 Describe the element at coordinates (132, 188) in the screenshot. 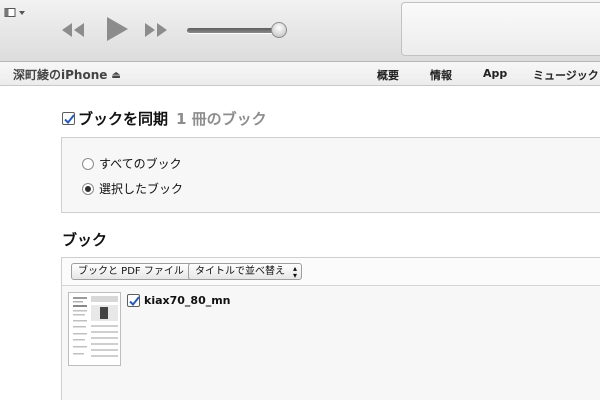

I see `option-selected-books: 選択したブック` at that location.